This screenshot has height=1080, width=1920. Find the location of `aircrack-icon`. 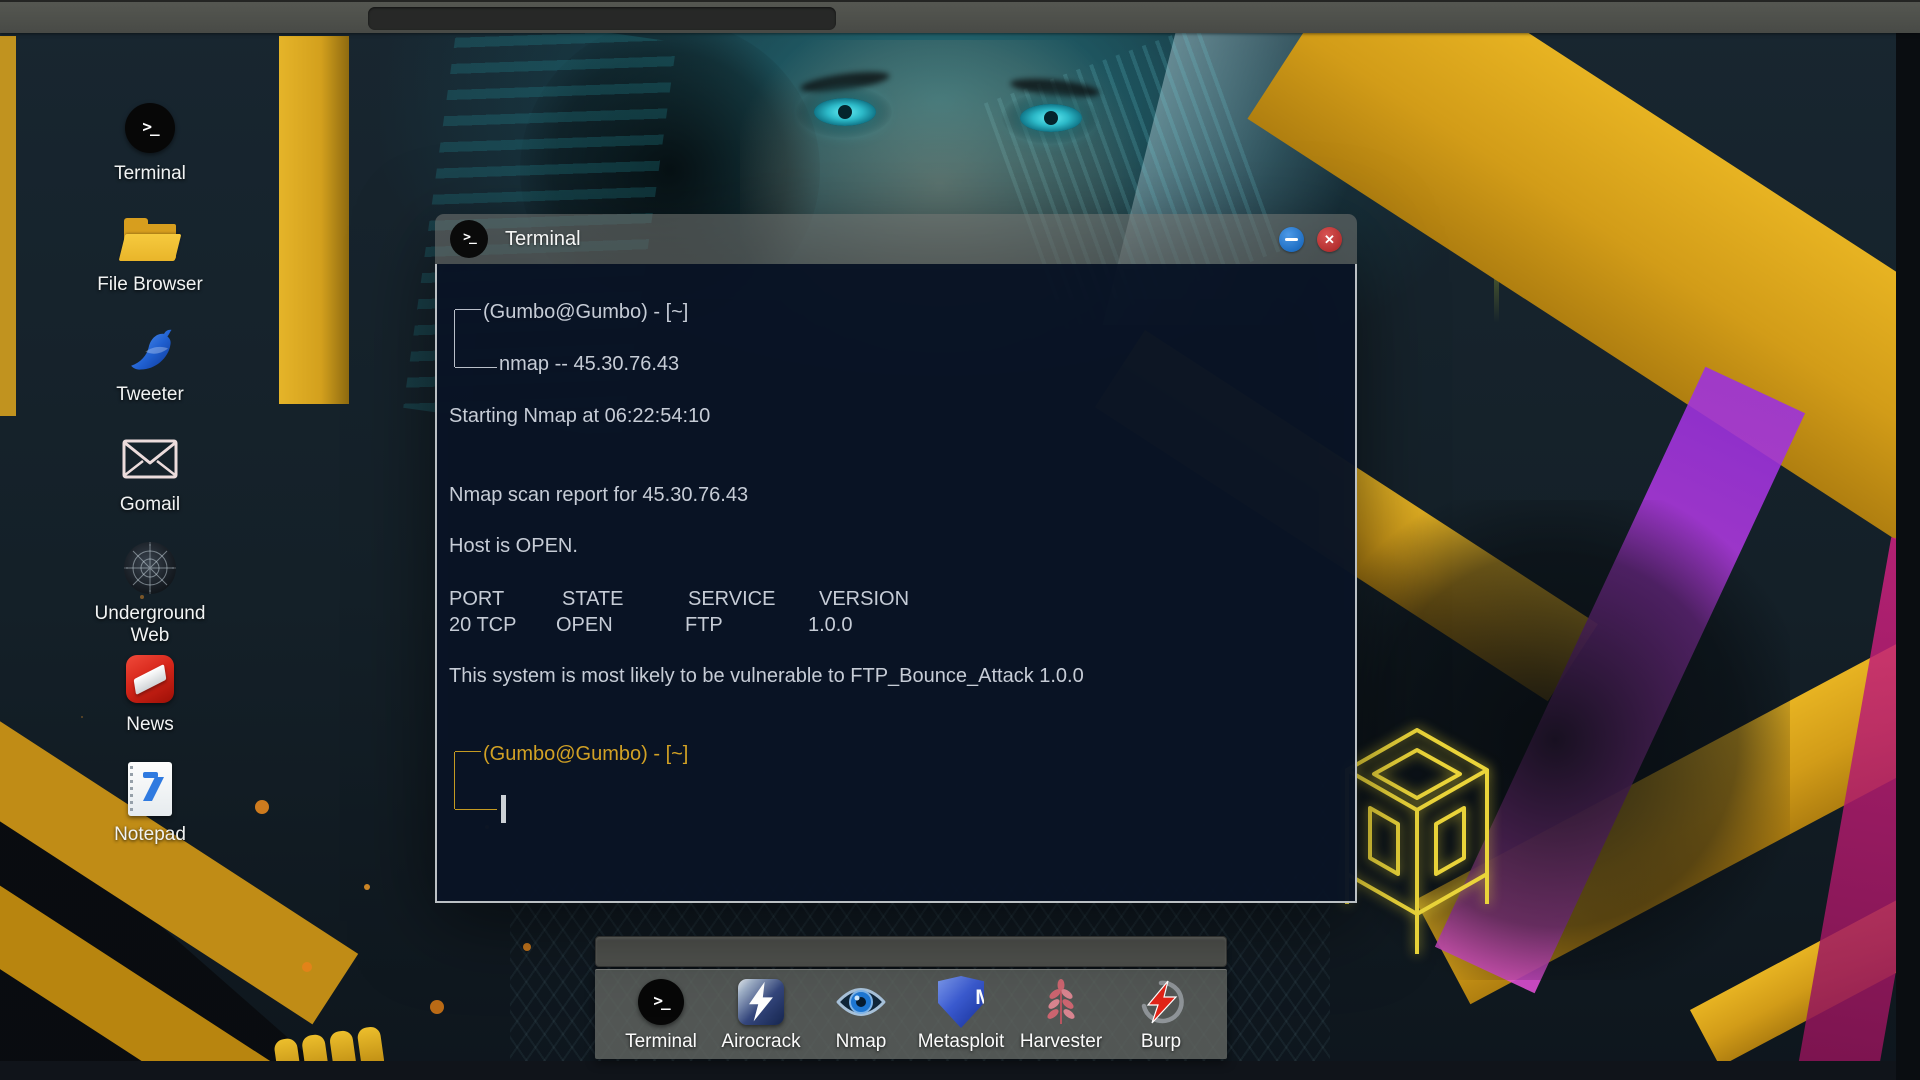

aircrack-icon is located at coordinates (761, 1002).